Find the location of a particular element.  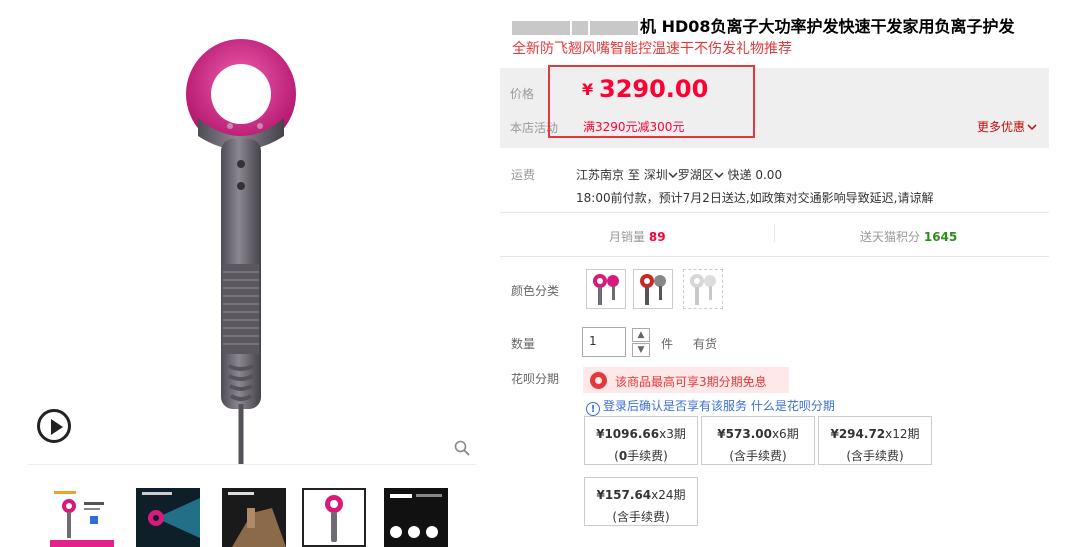

city-dropdown: 深圳 is located at coordinates (661, 175).